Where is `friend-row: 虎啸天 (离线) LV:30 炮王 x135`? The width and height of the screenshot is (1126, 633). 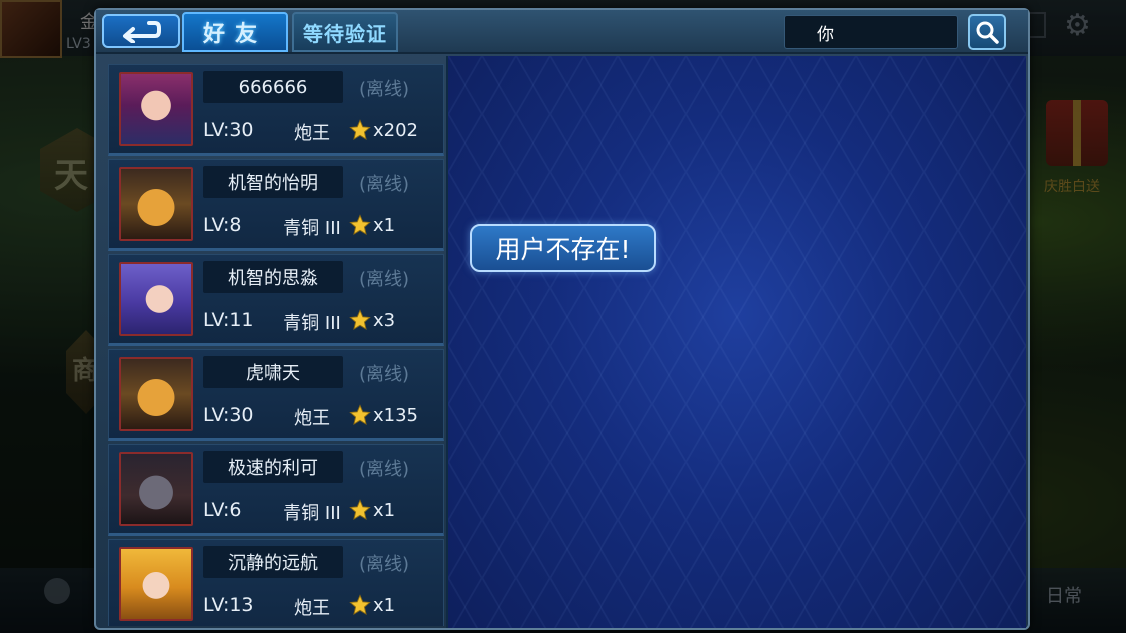 friend-row: 虎啸天 (离线) LV:30 炮王 x135 is located at coordinates (276, 395).